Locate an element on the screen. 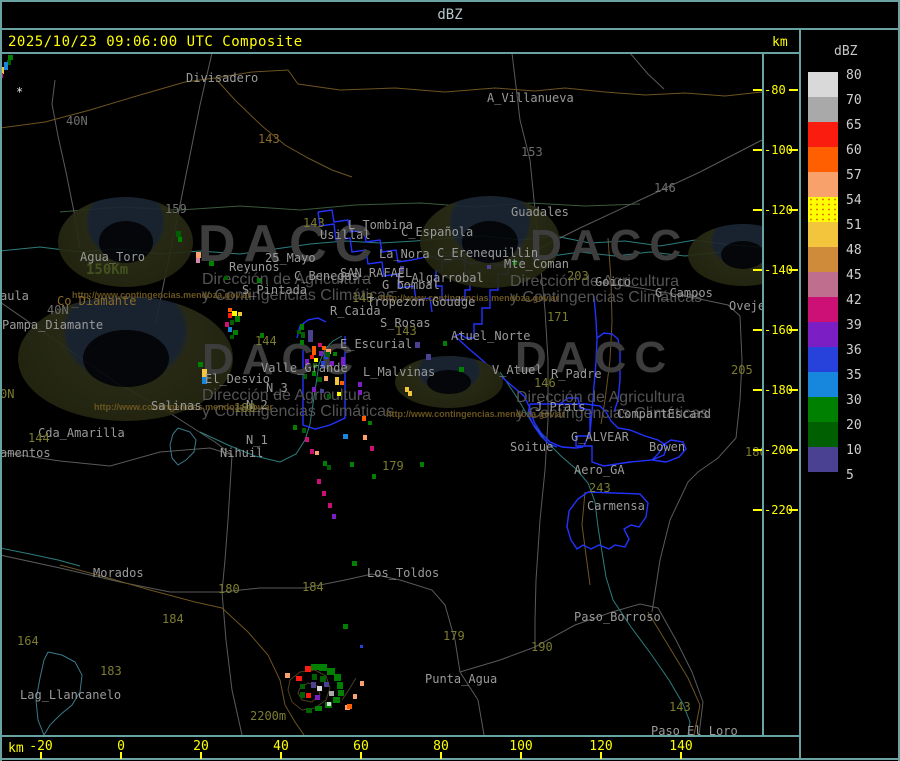 This screenshot has width=900, height=761. legend-value-label: 20 is located at coordinates (854, 425).